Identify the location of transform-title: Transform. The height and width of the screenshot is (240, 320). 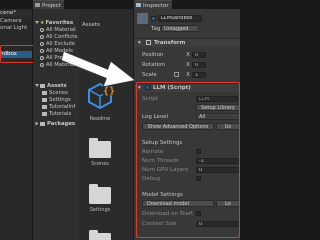
(170, 43).